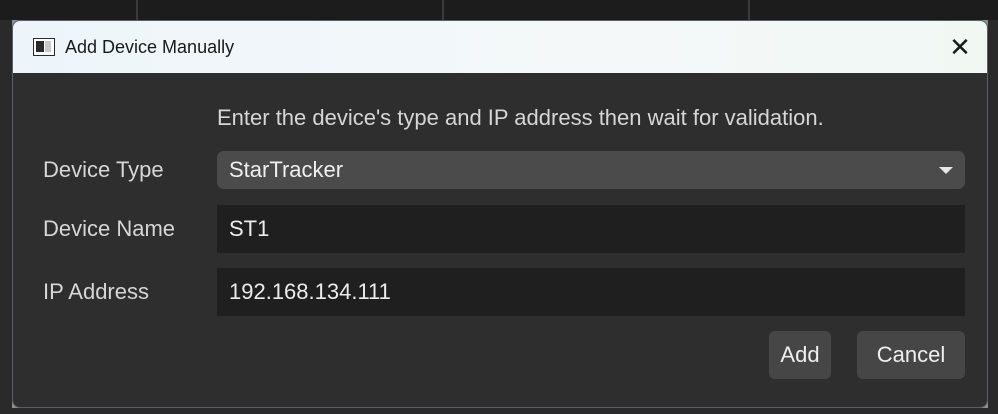 The image size is (998, 414). What do you see at coordinates (591, 170) in the screenshot?
I see `device-type-select: StarTracker` at bounding box center [591, 170].